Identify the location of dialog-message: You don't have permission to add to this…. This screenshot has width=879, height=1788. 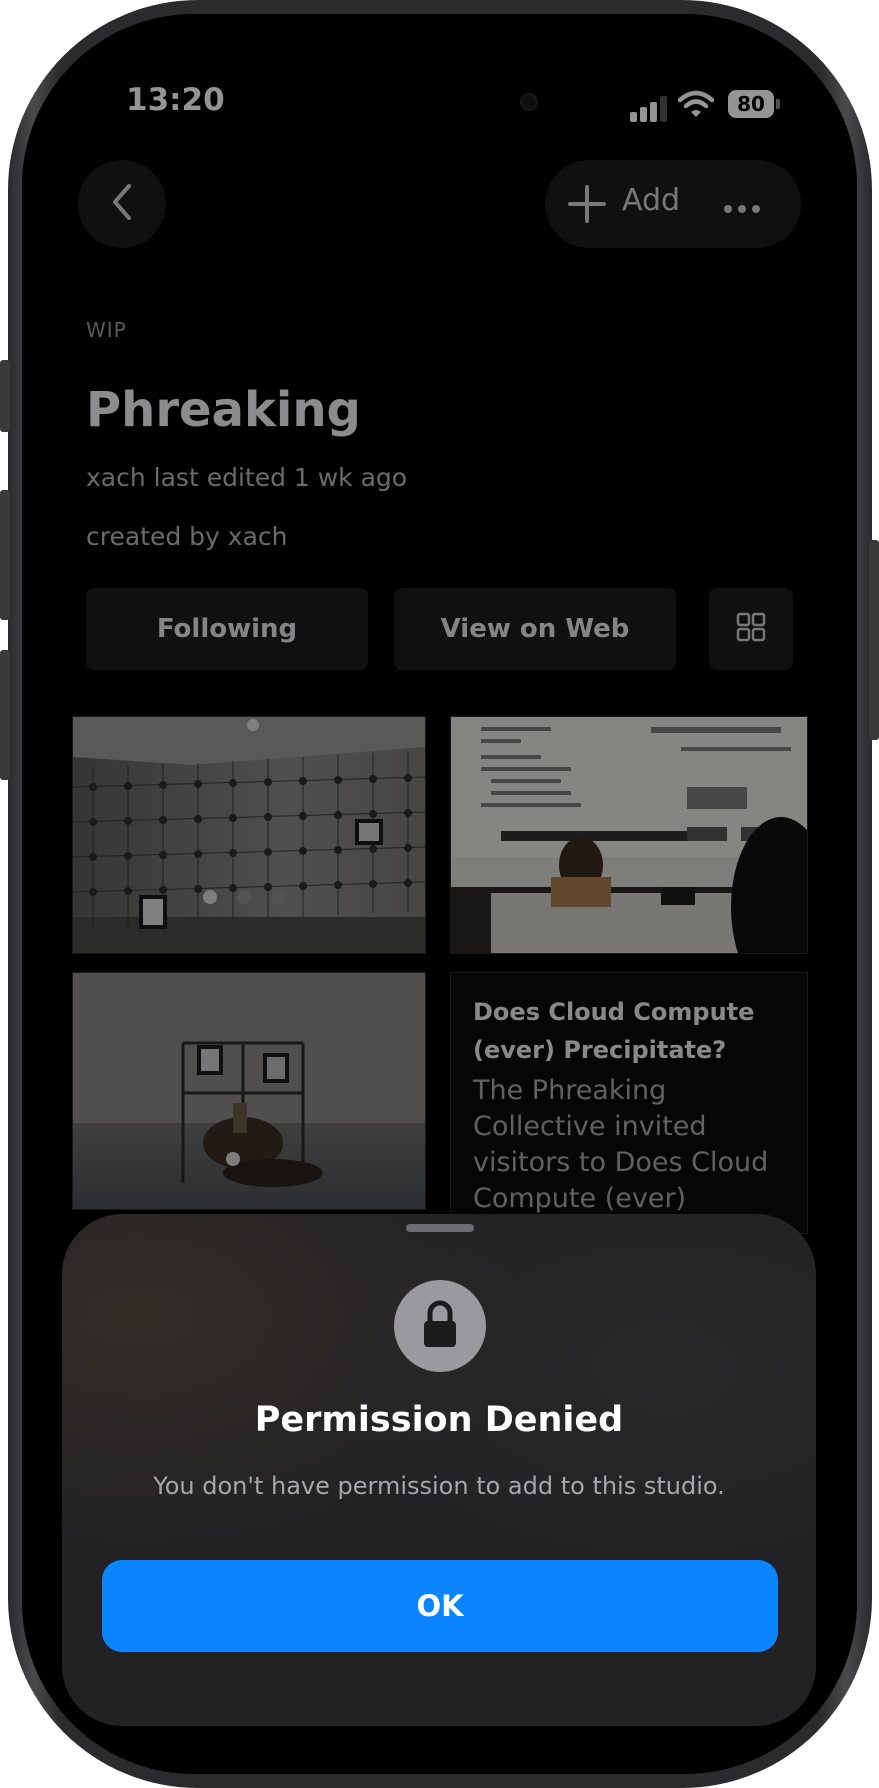
(439, 1486).